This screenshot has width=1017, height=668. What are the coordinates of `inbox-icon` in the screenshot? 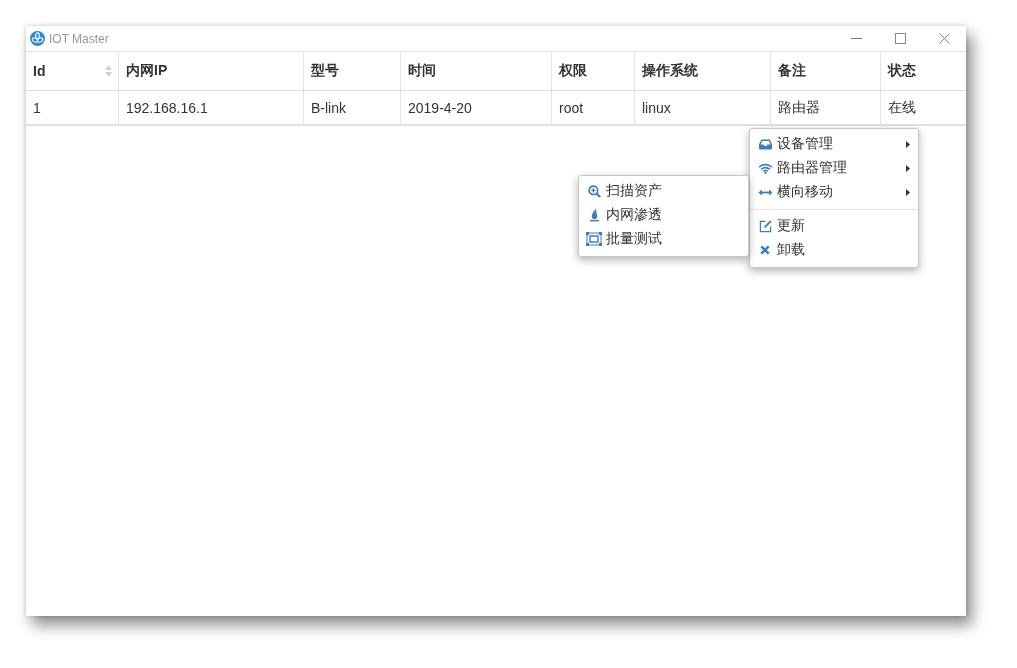 It's located at (765, 144).